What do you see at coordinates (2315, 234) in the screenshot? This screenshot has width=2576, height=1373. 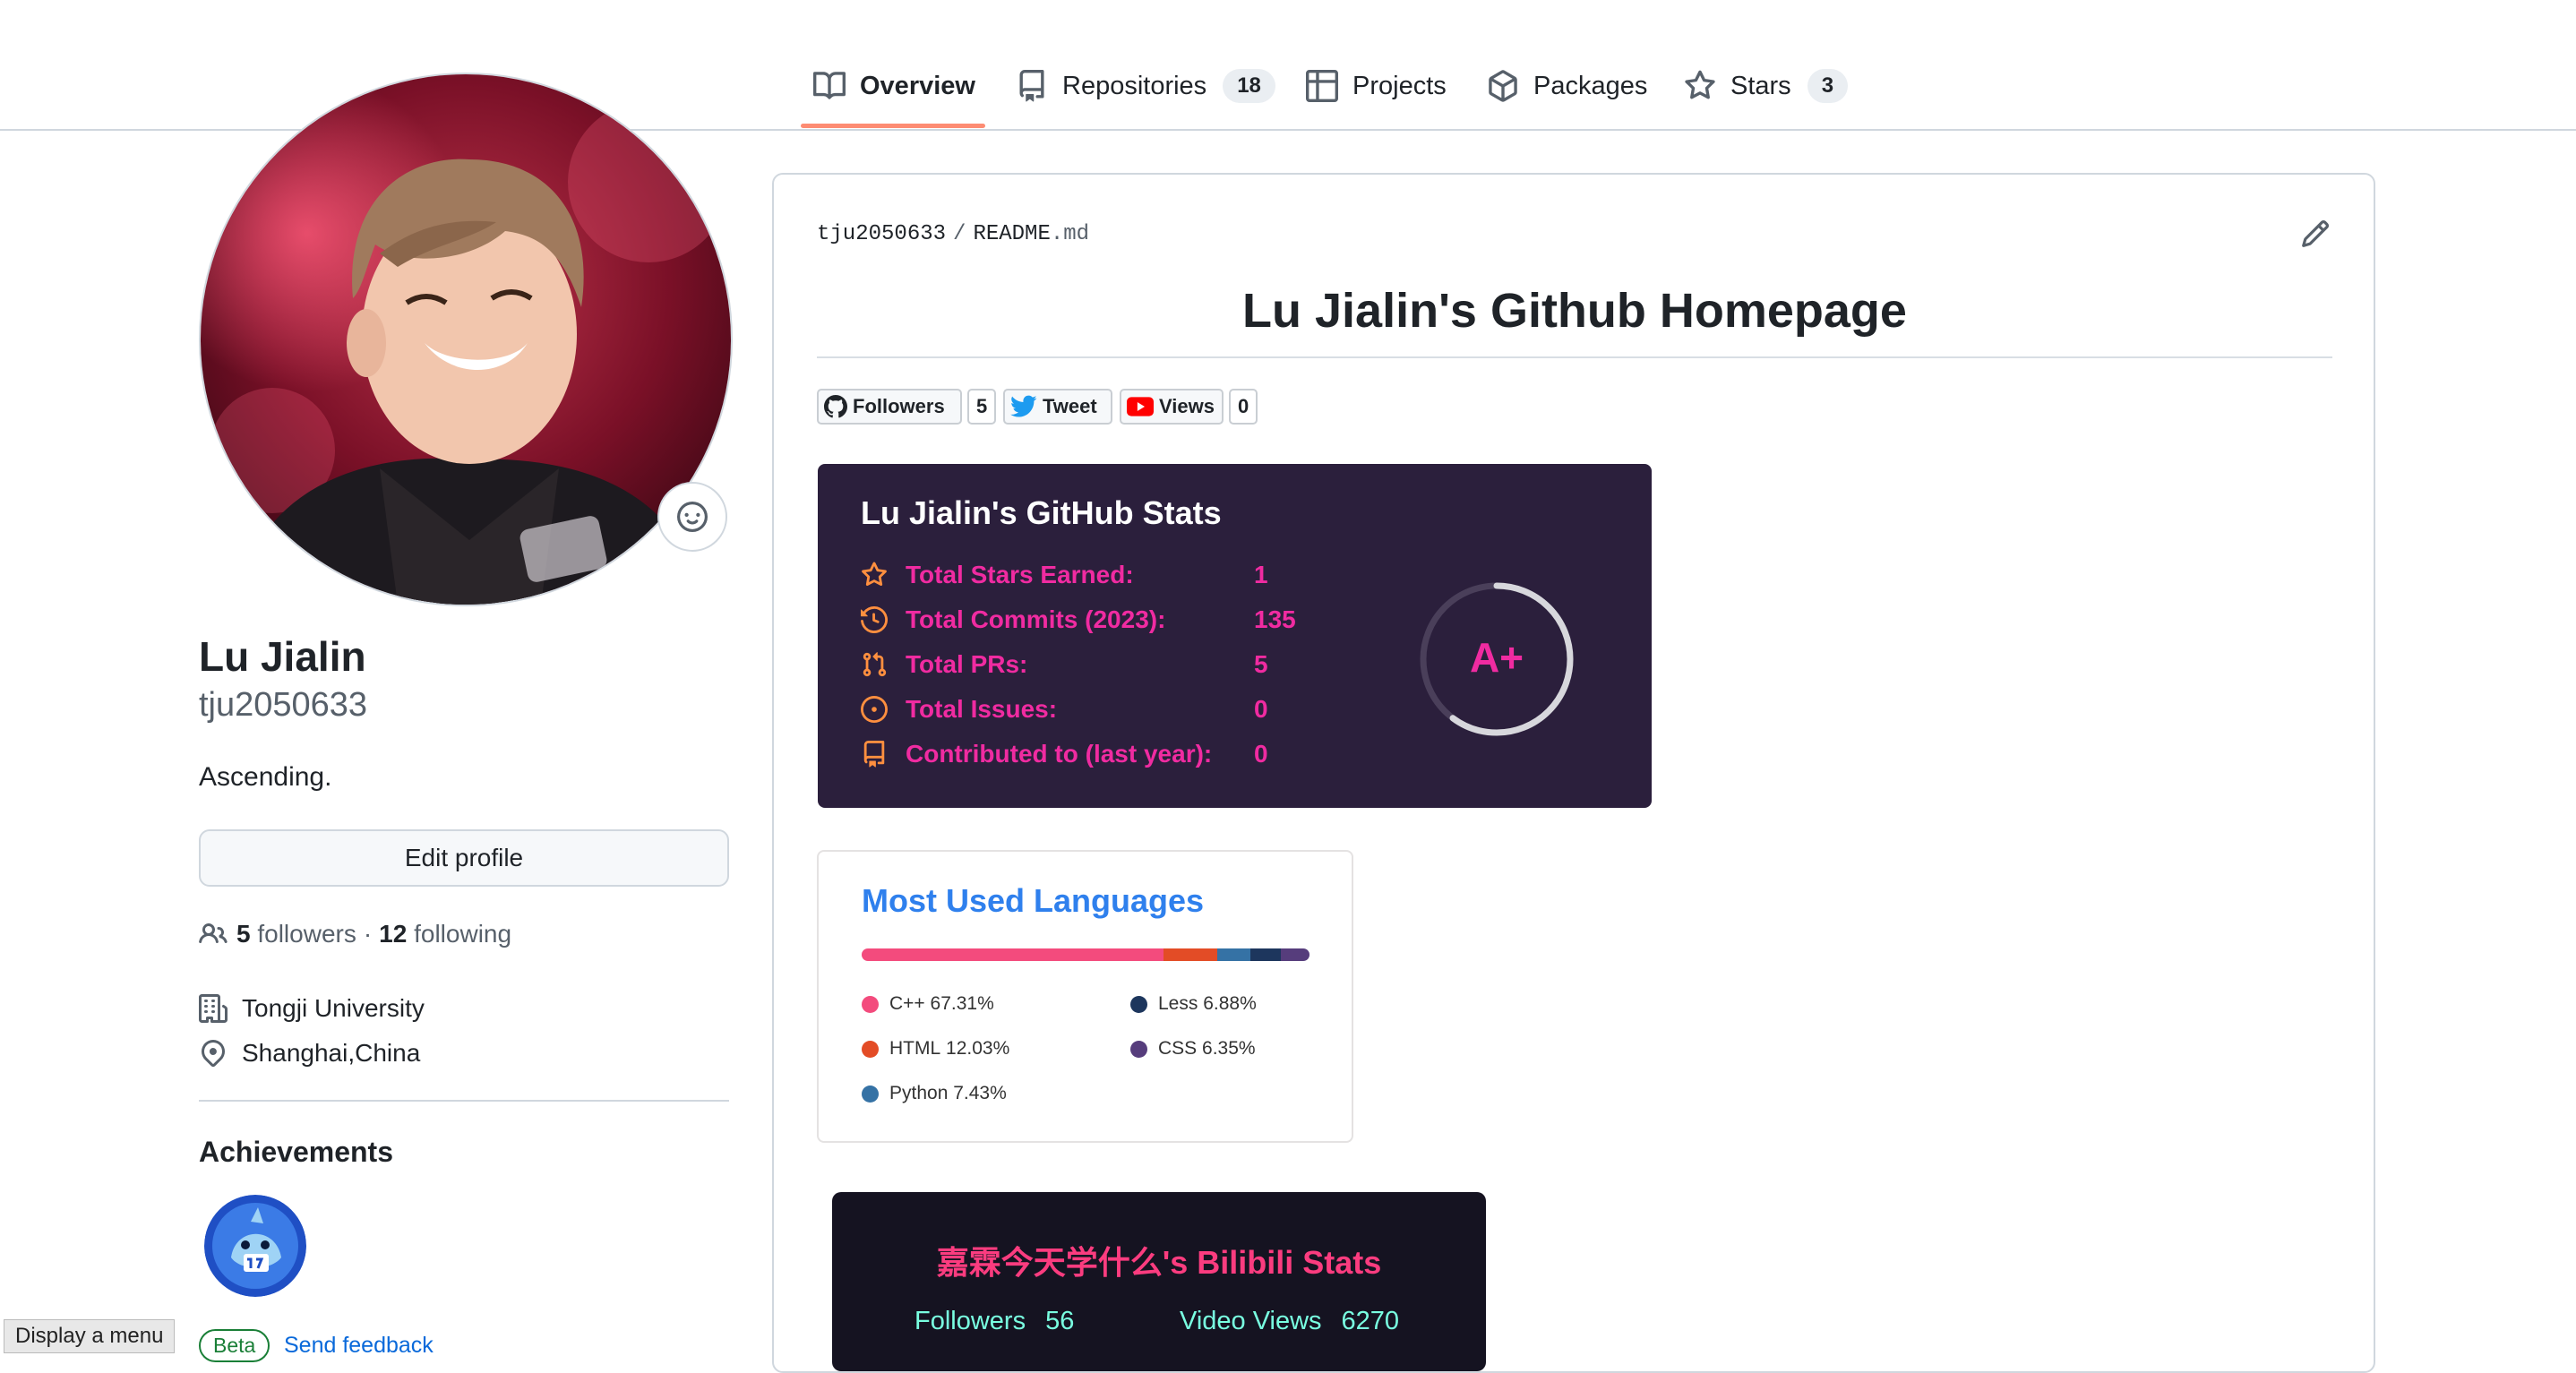 I see `edit-readme-pencil-icon` at bounding box center [2315, 234].